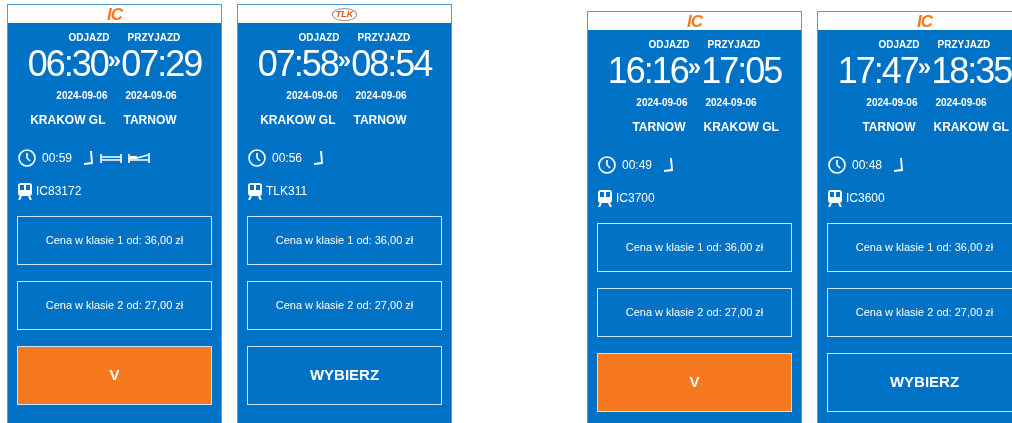 The height and width of the screenshot is (423, 1012). I want to click on arrival-time: 17:05, so click(741, 71).